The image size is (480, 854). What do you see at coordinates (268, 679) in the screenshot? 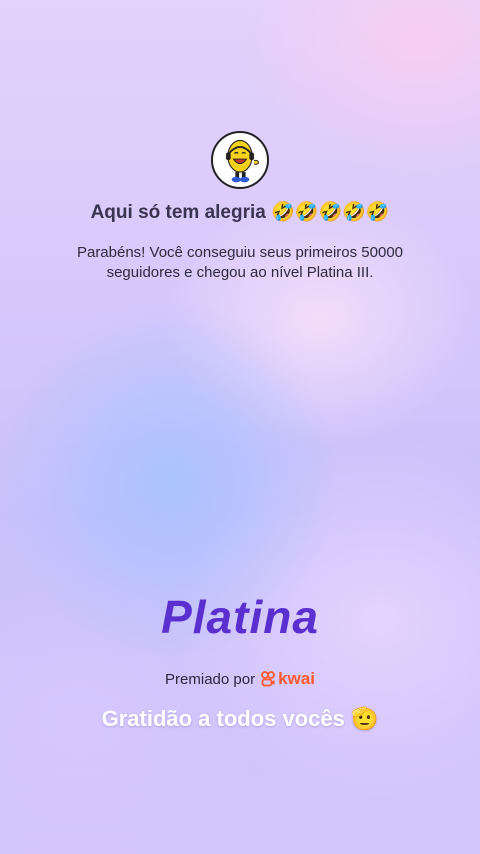
I see `kwai-logo-icon` at bounding box center [268, 679].